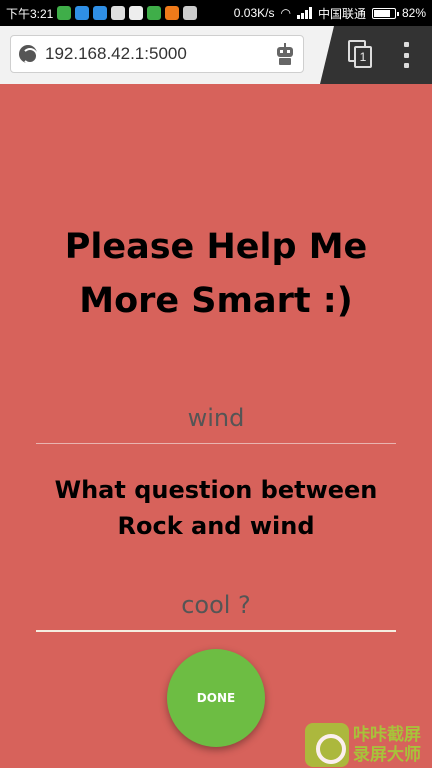 The height and width of the screenshot is (768, 432). Describe the element at coordinates (376, 55) in the screenshot. I see `toolbar-dark-region` at that location.